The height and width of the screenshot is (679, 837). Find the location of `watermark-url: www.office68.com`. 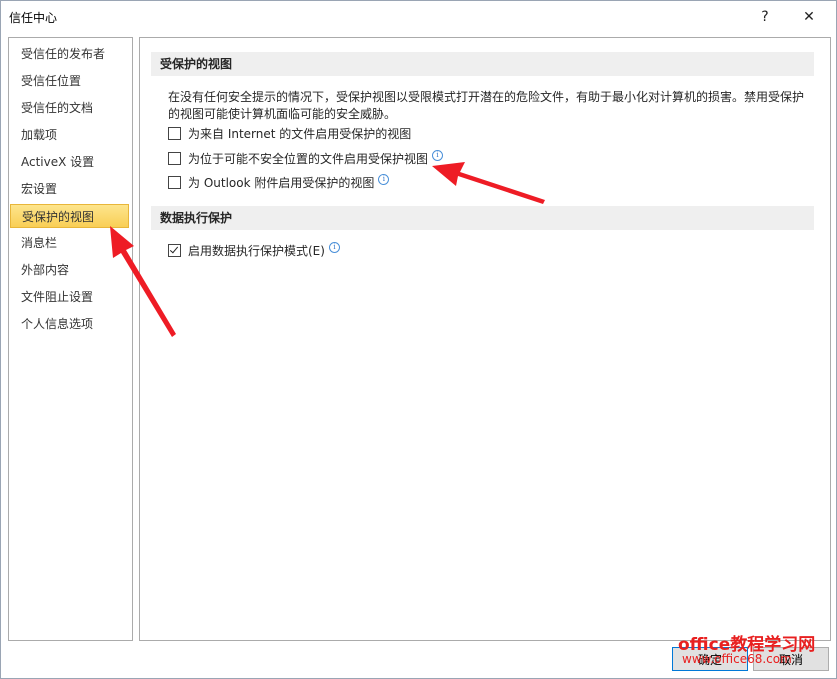

watermark-url: www.office68.com is located at coordinates (737, 659).